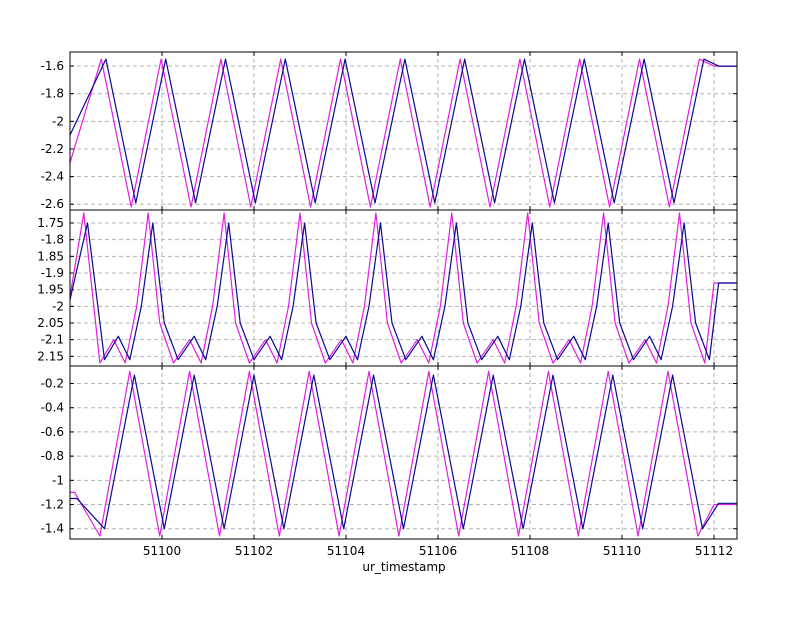 The width and height of the screenshot is (800, 622). I want to click on y-tick-label: 2.15, so click(50, 356).